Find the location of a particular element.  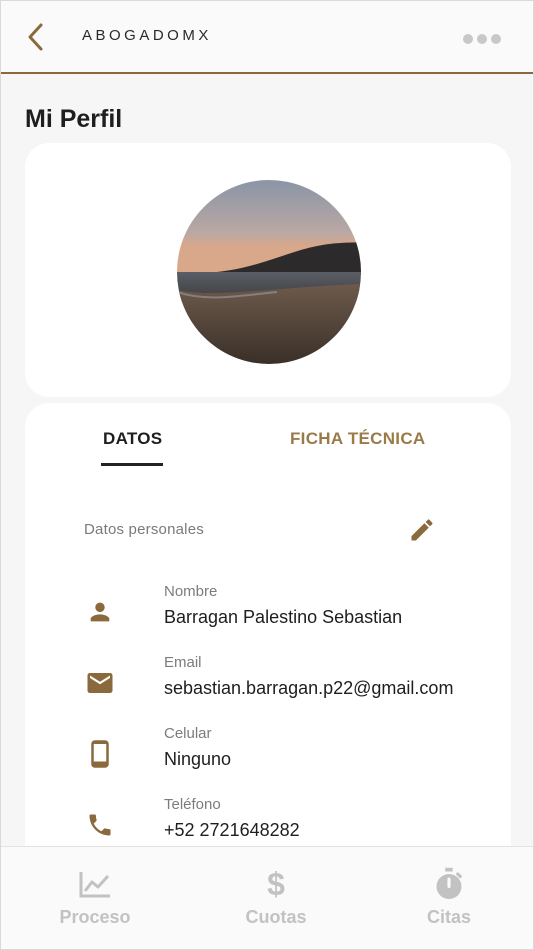

back-button is located at coordinates (35, 39).